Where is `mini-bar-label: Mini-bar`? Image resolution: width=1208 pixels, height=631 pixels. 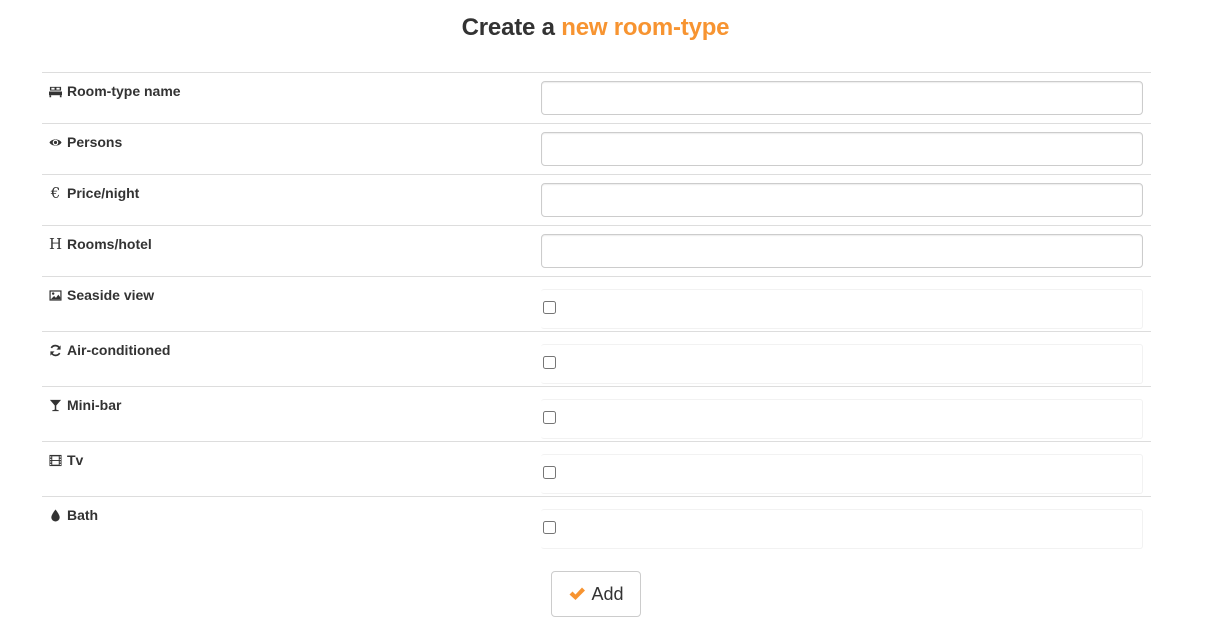
mini-bar-label: Mini-bar is located at coordinates (85, 405).